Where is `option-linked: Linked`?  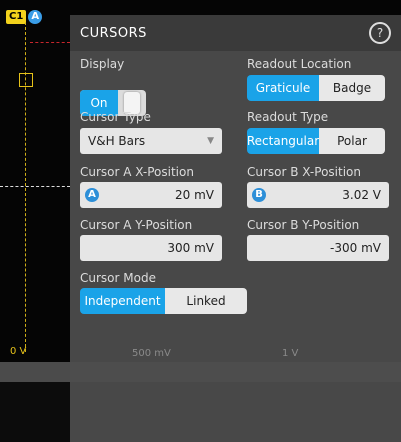 option-linked: Linked is located at coordinates (206, 301).